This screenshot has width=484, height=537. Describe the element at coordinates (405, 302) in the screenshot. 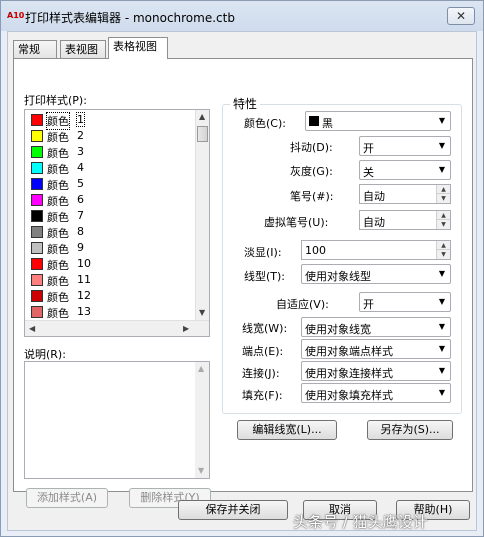

I see `adaptive-combo: 开 ▼` at that location.